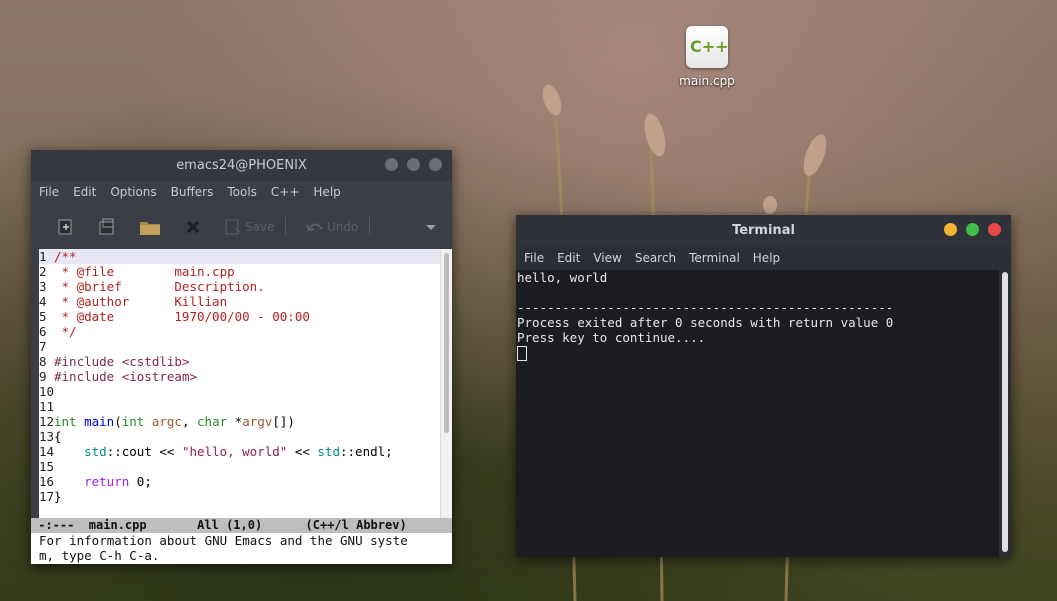  Describe the element at coordinates (240, 466) in the screenshot. I see `code-line: 15` at that location.